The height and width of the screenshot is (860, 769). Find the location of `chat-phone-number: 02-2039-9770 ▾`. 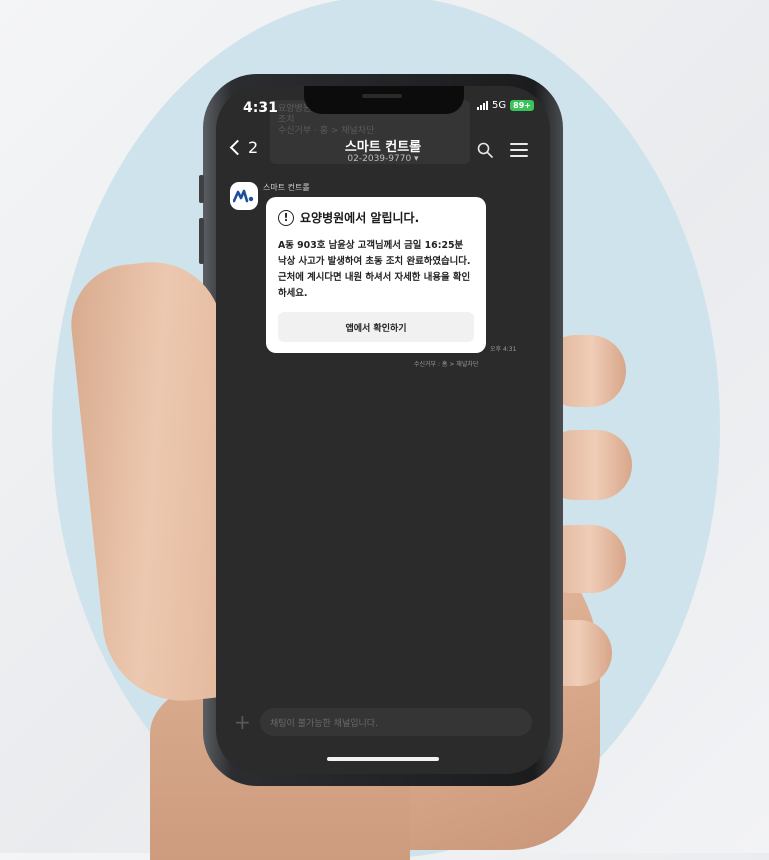

chat-phone-number: 02-2039-9770 ▾ is located at coordinates (383, 159).